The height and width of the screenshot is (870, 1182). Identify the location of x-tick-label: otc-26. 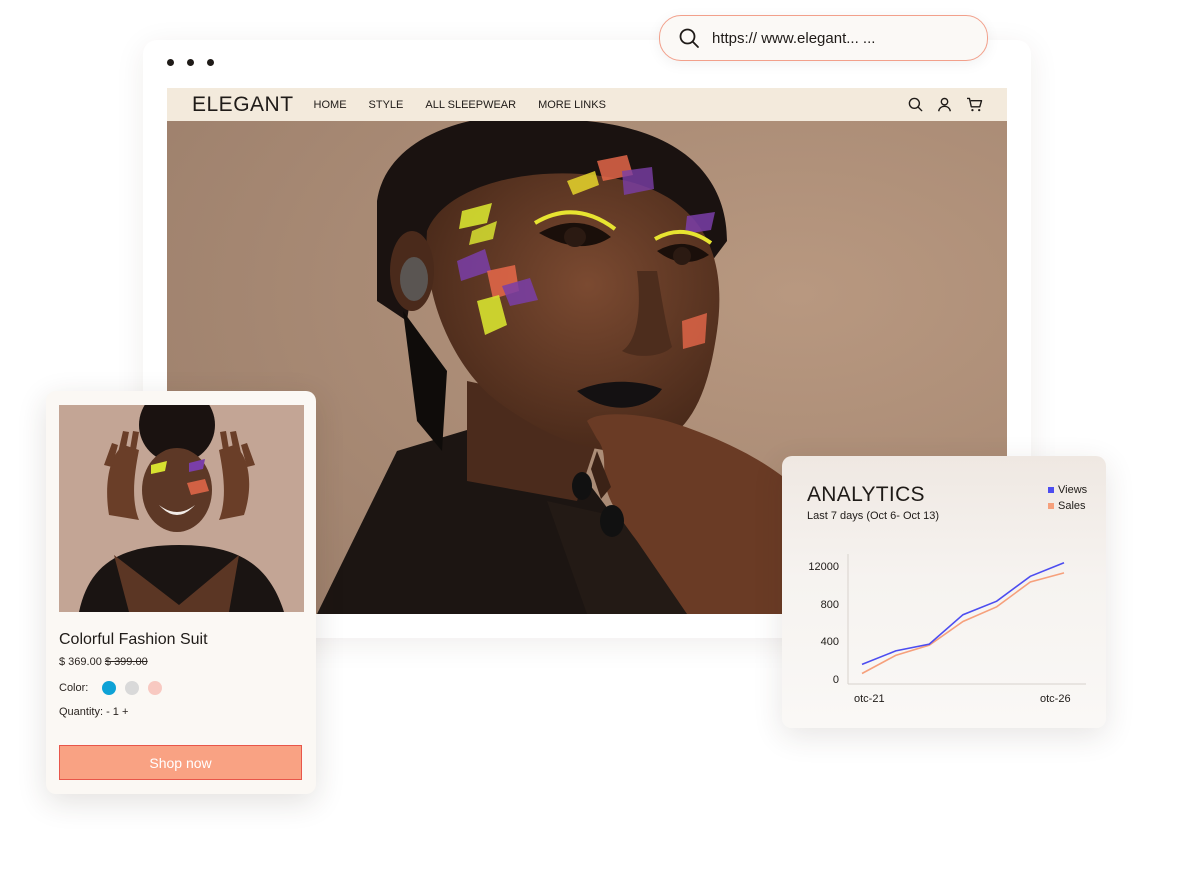
(1055, 699).